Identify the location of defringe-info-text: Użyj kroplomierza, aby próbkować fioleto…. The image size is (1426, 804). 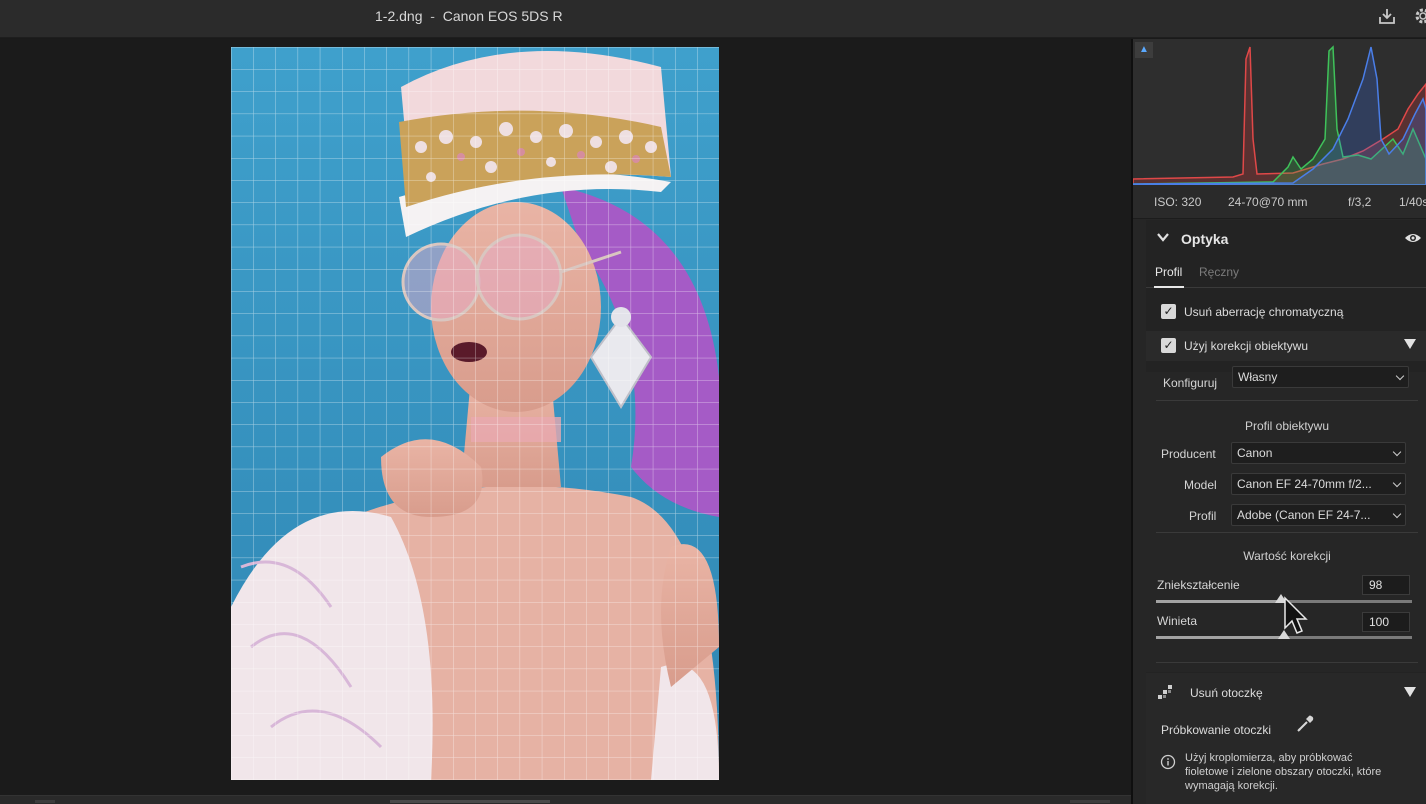
(1283, 772).